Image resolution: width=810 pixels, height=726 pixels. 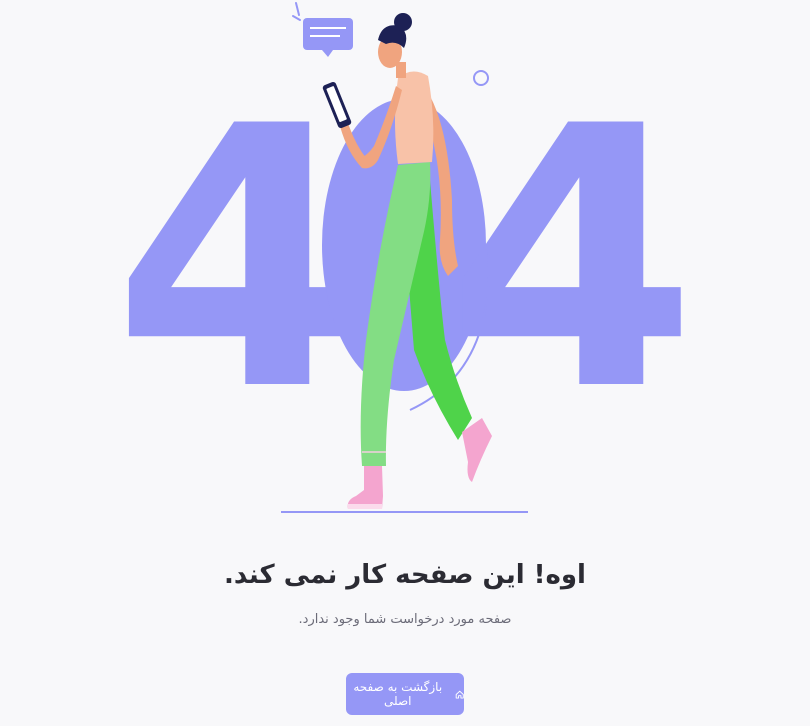 What do you see at coordinates (405, 619) in the screenshot?
I see `page-subtitle: صفحه مورد درخواست شما وجود ندارد.` at bounding box center [405, 619].